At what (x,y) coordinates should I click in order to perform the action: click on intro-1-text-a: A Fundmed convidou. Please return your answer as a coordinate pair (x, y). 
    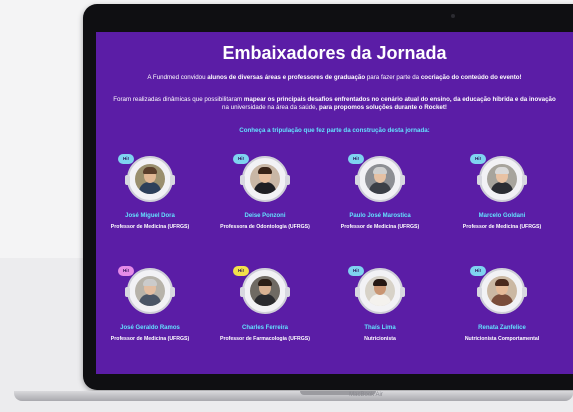
    Looking at the image, I should click on (177, 77).